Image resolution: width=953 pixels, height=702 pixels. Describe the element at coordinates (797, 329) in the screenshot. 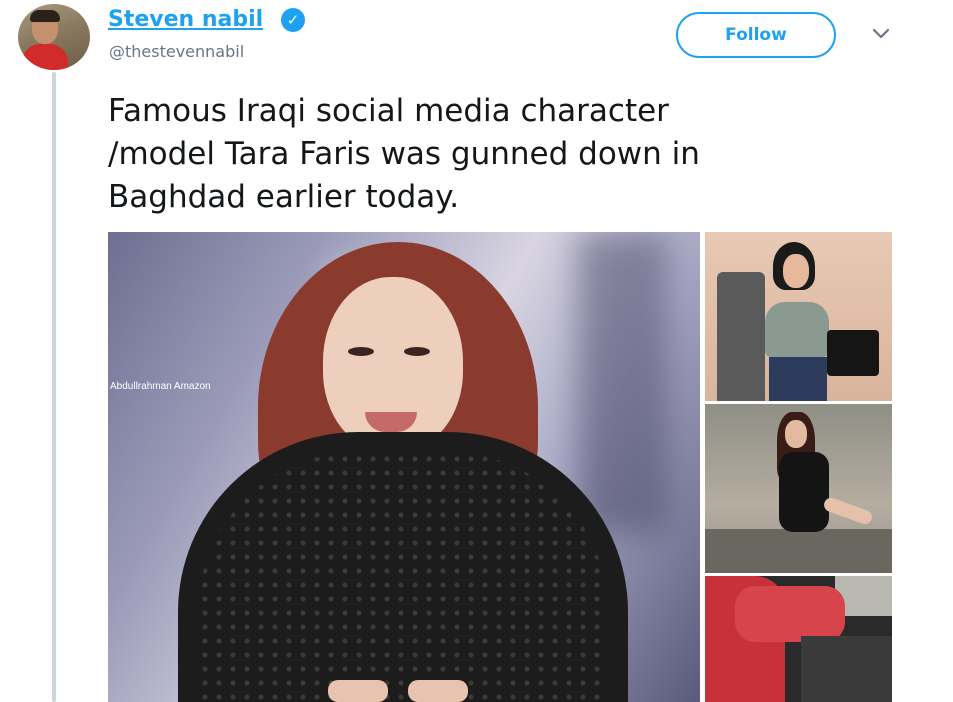

I see `photo-subject-top` at that location.